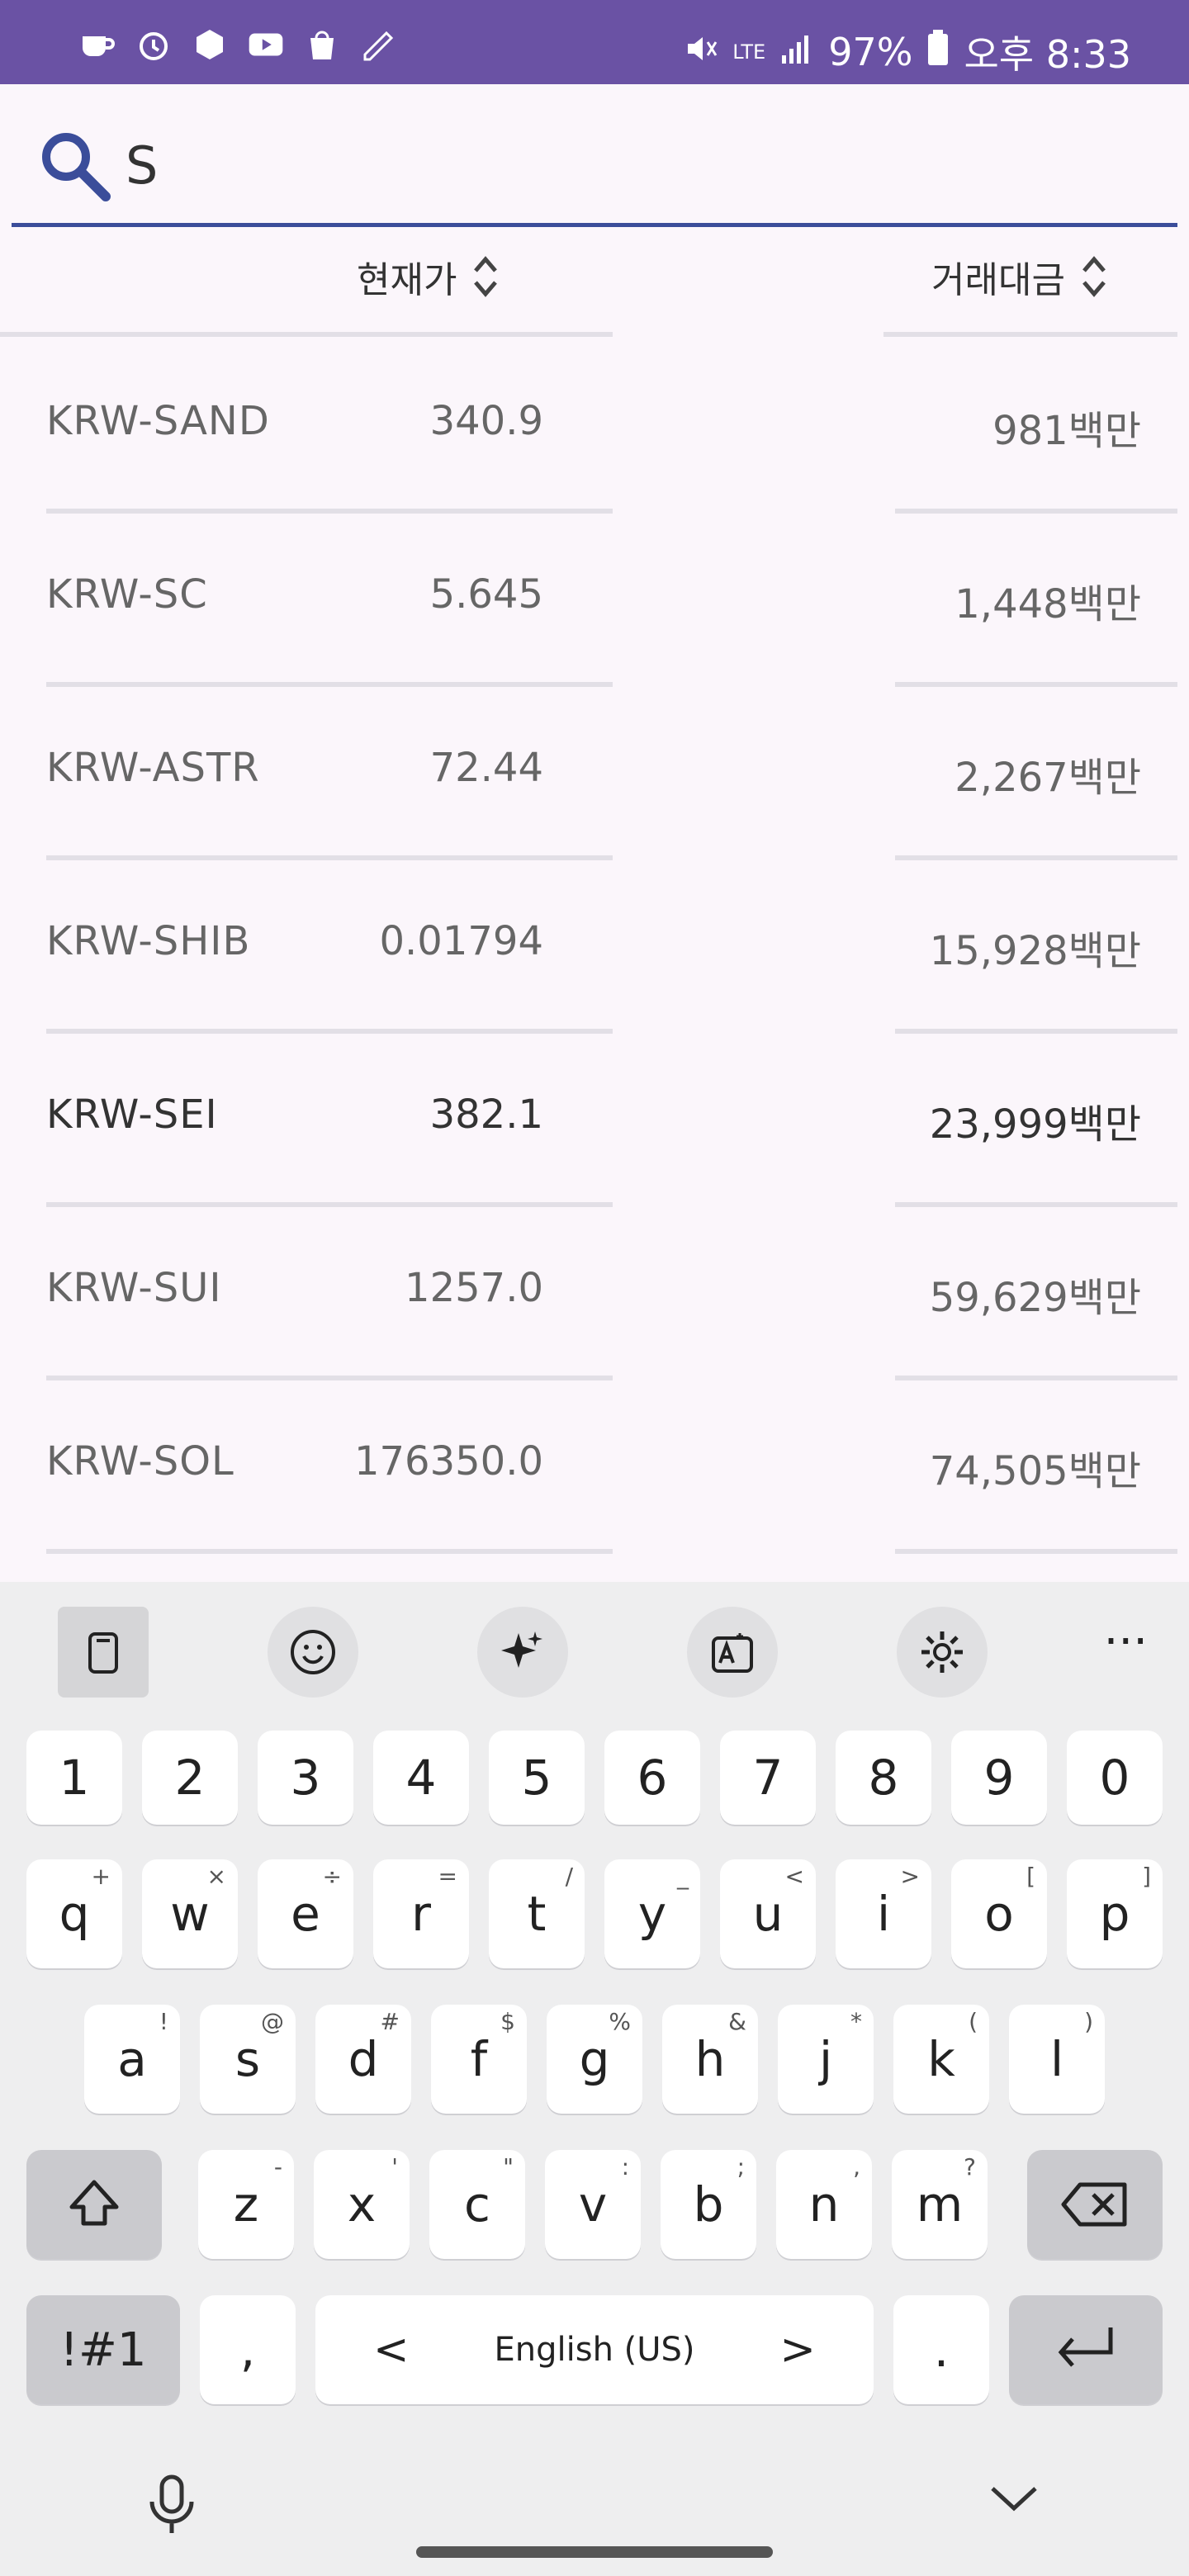  What do you see at coordinates (1095, 2204) in the screenshot?
I see `backspace-key` at bounding box center [1095, 2204].